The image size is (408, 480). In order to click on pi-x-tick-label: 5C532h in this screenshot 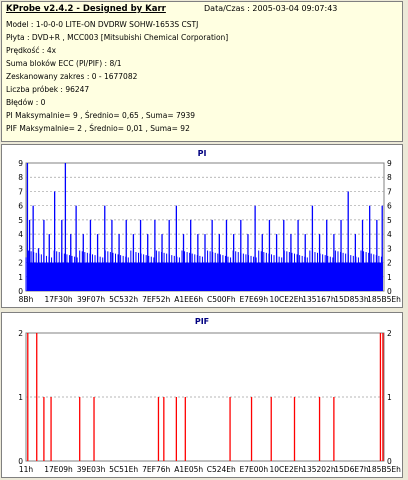, I will do `click(123, 299)`.